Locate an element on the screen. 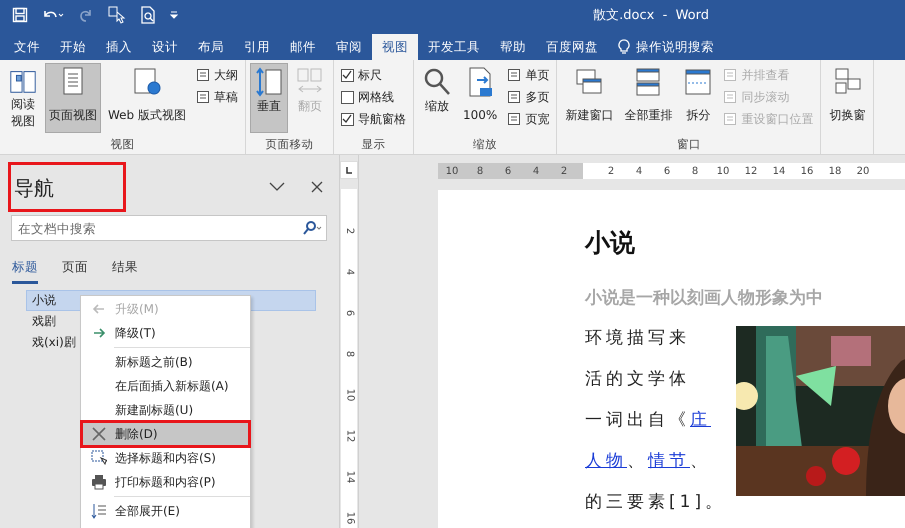  group-label: 页面移动 is located at coordinates (289, 145).